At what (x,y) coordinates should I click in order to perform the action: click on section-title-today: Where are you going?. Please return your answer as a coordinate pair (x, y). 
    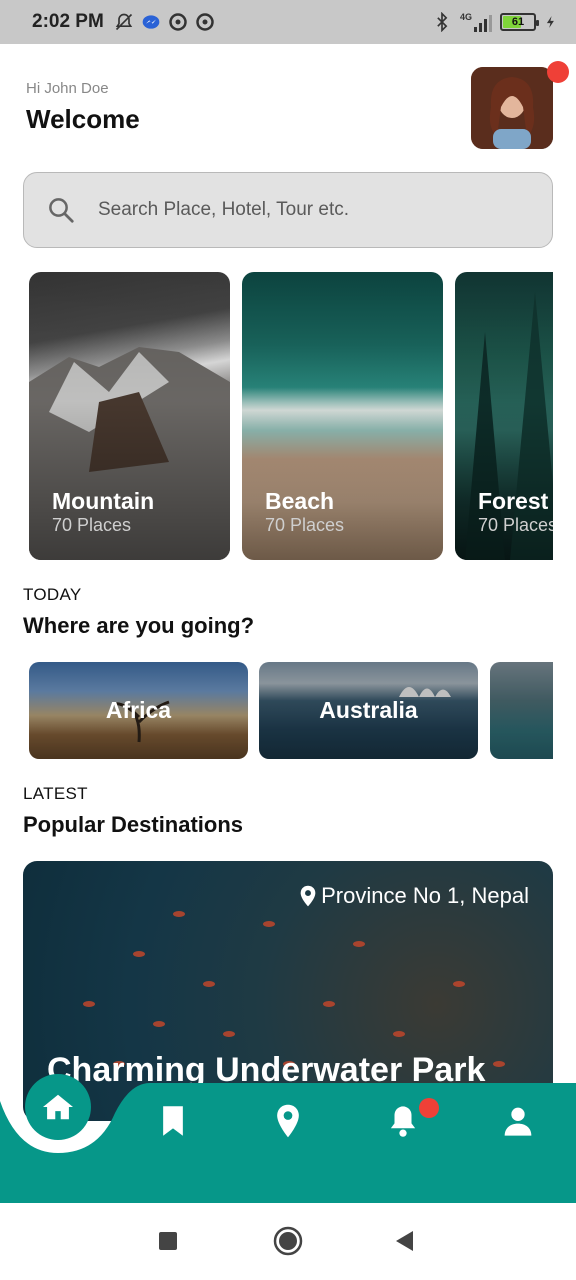
    Looking at the image, I should click on (139, 625).